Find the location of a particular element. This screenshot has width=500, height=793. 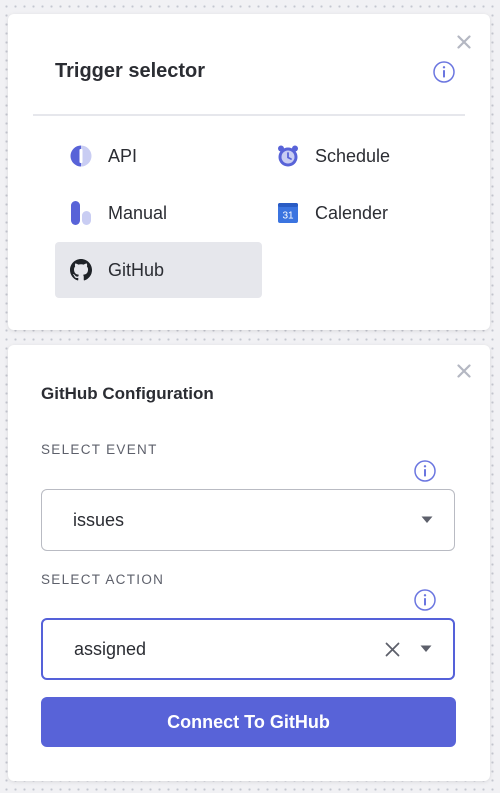

option-label: Manual is located at coordinates (138, 212).